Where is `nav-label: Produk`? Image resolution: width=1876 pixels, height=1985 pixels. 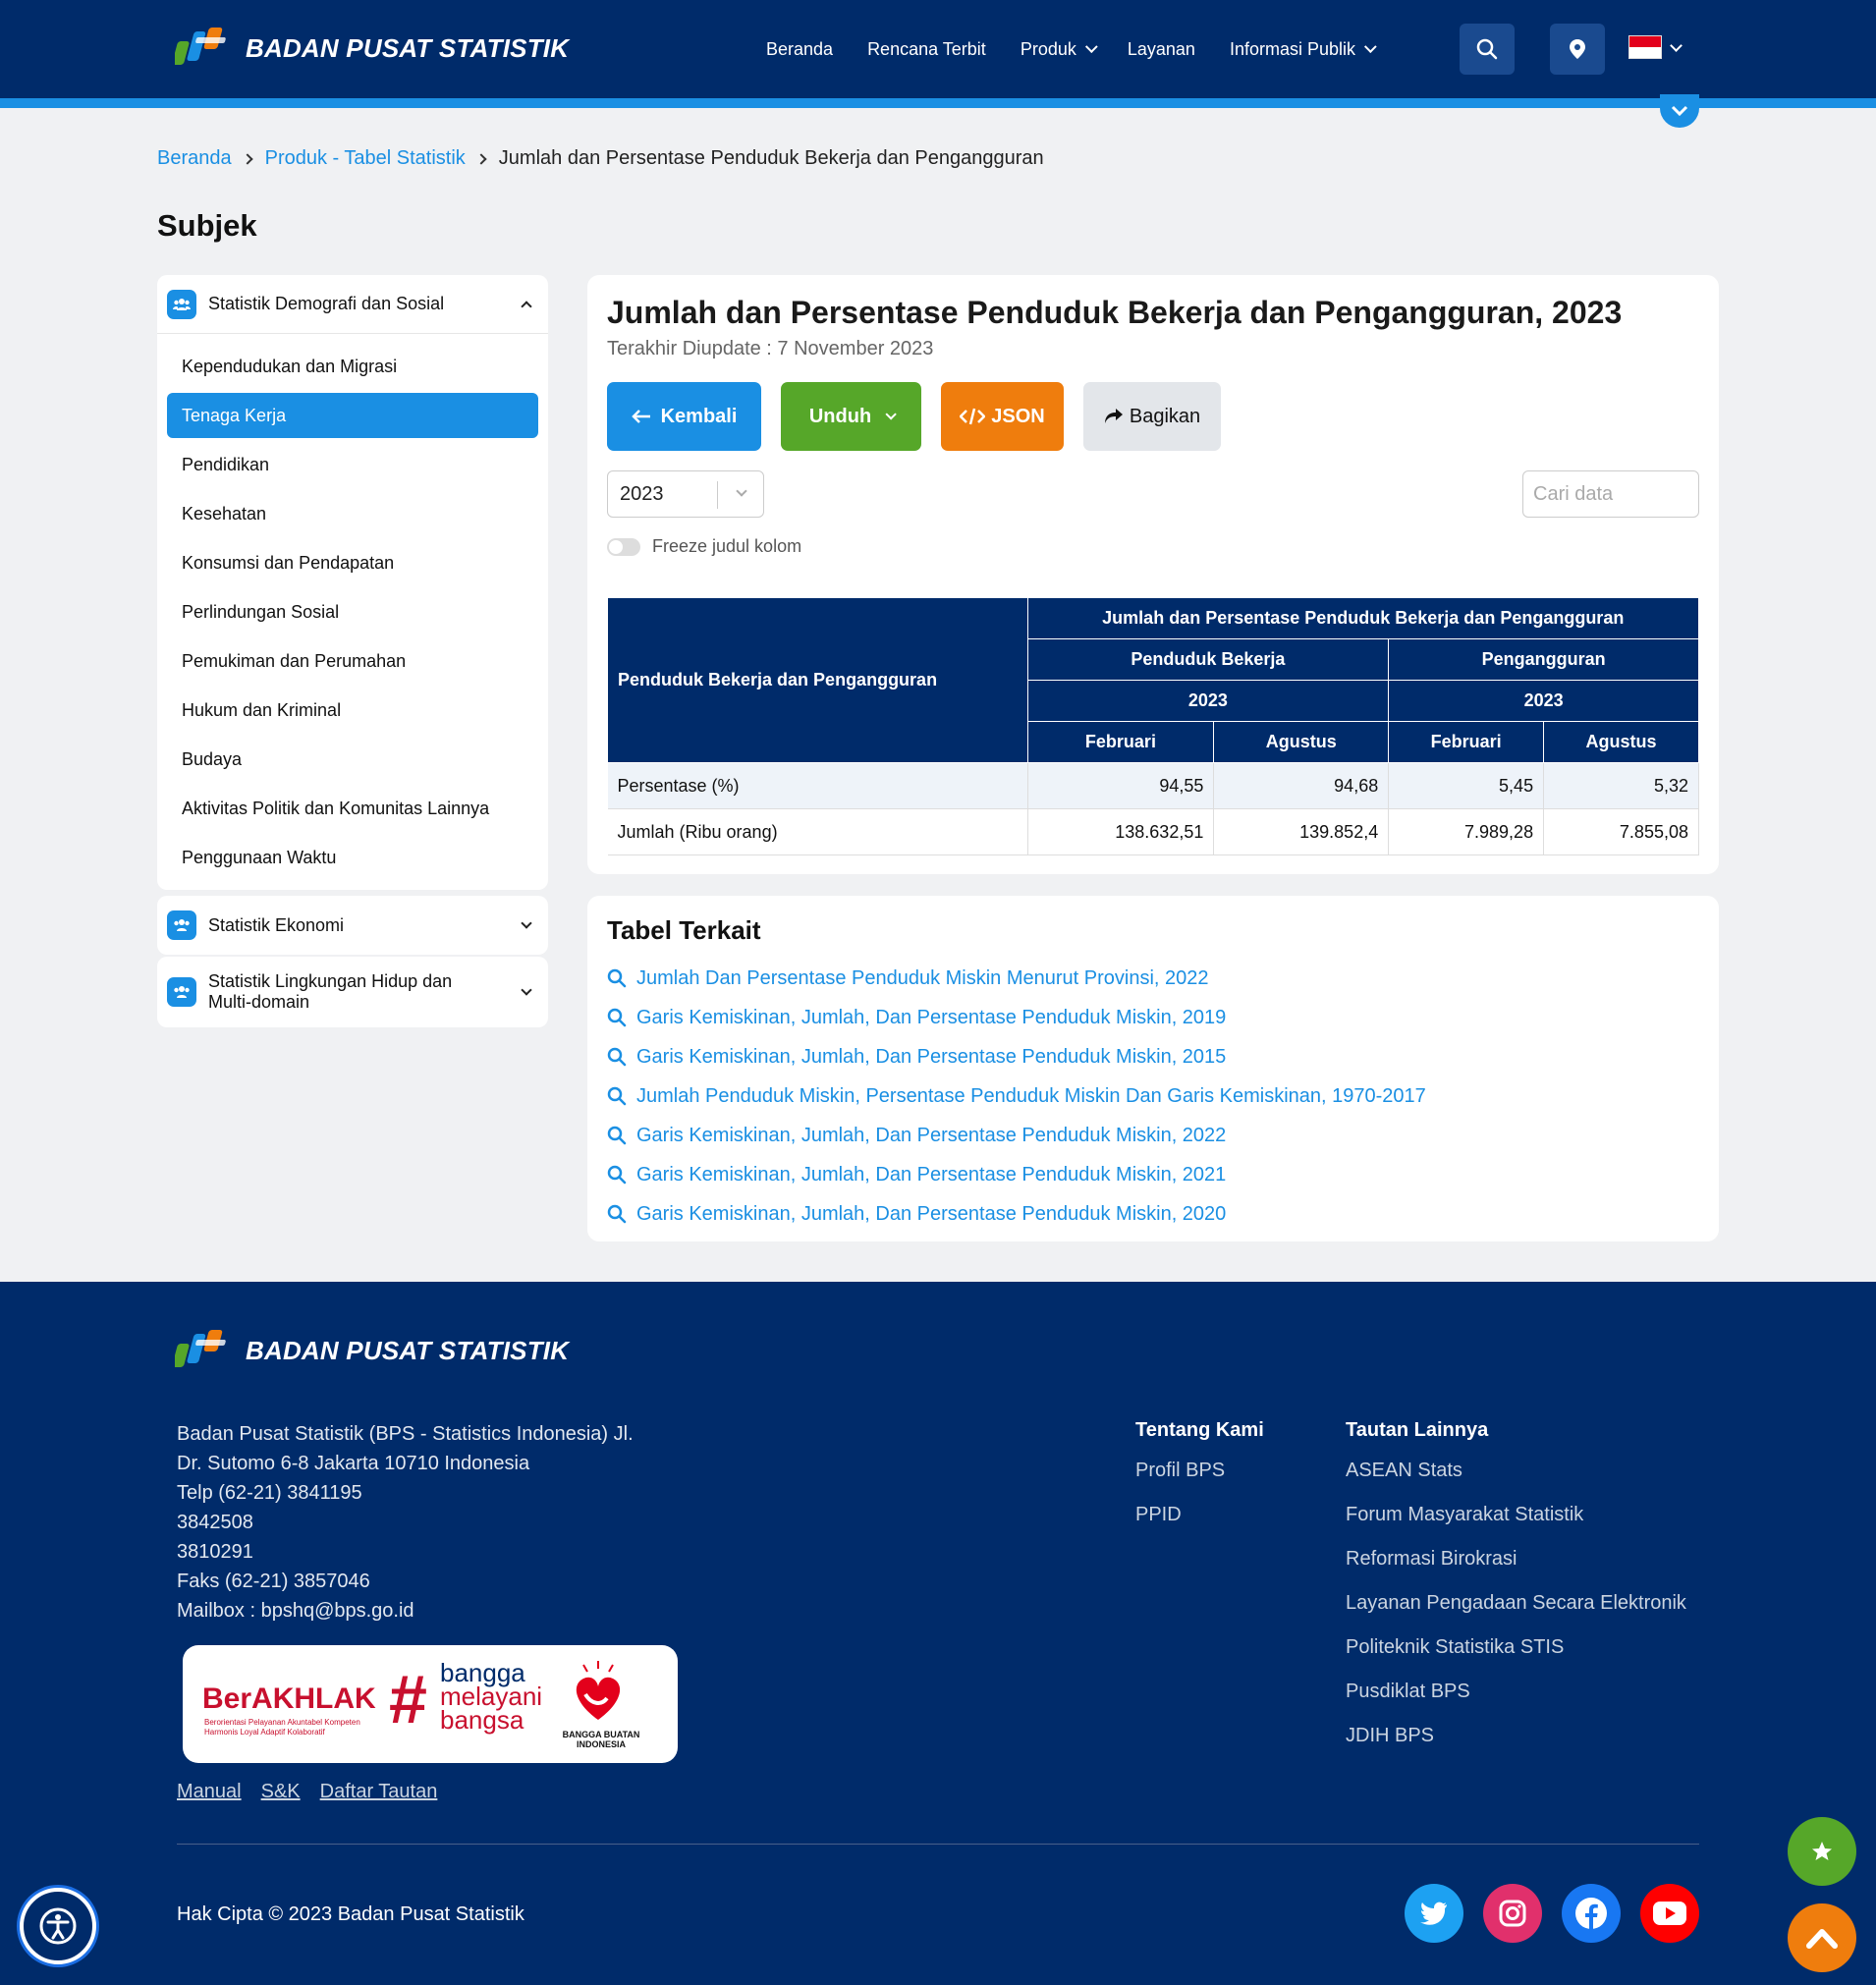
nav-label: Produk is located at coordinates (1048, 49).